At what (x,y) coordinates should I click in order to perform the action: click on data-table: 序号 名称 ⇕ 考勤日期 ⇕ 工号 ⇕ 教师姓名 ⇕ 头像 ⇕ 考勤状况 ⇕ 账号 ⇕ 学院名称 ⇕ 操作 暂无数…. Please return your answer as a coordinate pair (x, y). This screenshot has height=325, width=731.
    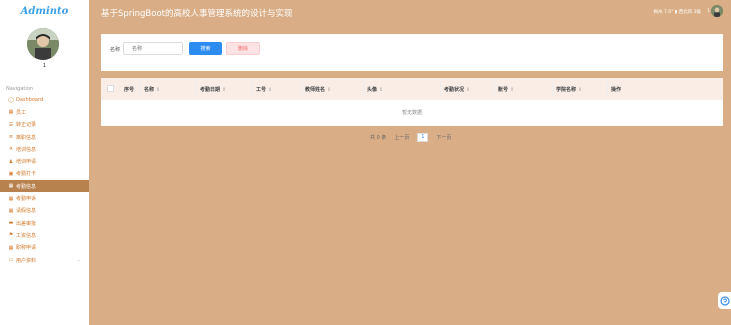
    Looking at the image, I should click on (412, 102).